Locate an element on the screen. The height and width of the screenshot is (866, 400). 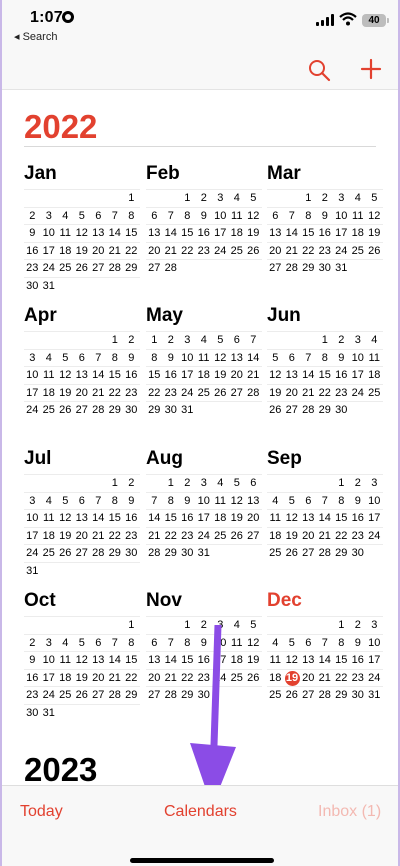
week-row: 7 8 9 10 11 12 13 is located at coordinates (204, 500).